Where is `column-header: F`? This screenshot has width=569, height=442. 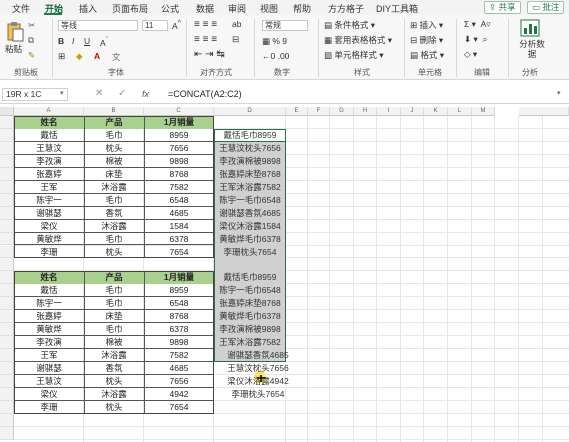
column-header: F is located at coordinates (319, 111).